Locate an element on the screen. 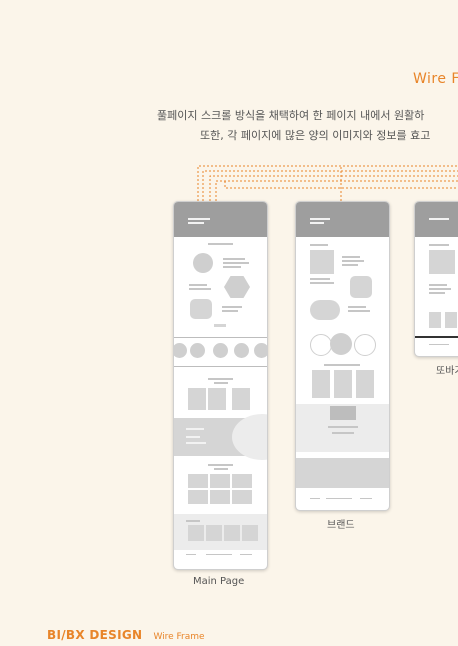 This screenshot has width=458, height=646. footer-brand: BI/BX DESIGN is located at coordinates (95, 635).